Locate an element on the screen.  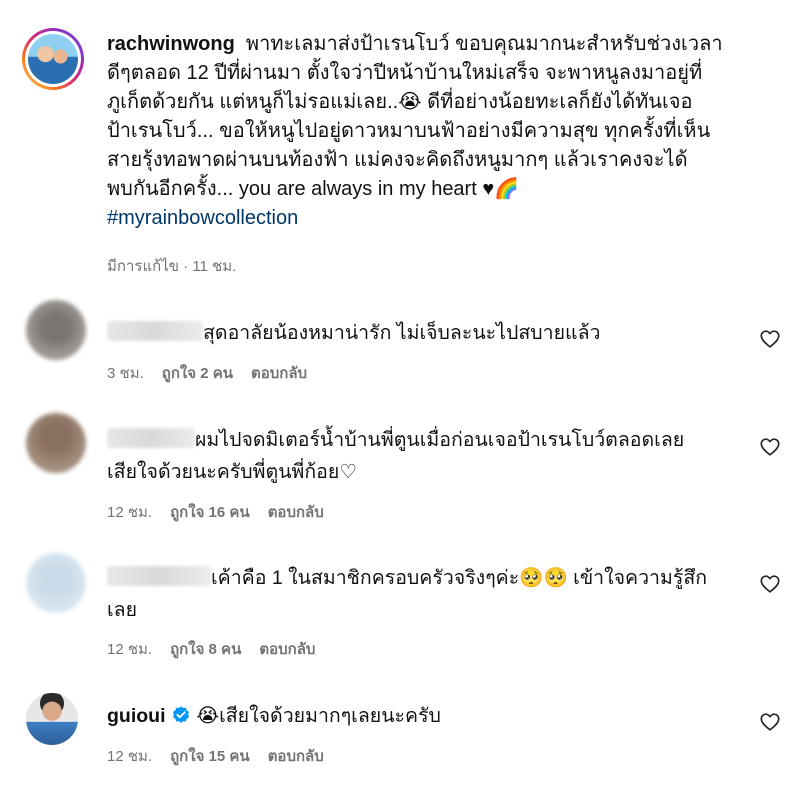
avatar-photo is located at coordinates (53, 59).